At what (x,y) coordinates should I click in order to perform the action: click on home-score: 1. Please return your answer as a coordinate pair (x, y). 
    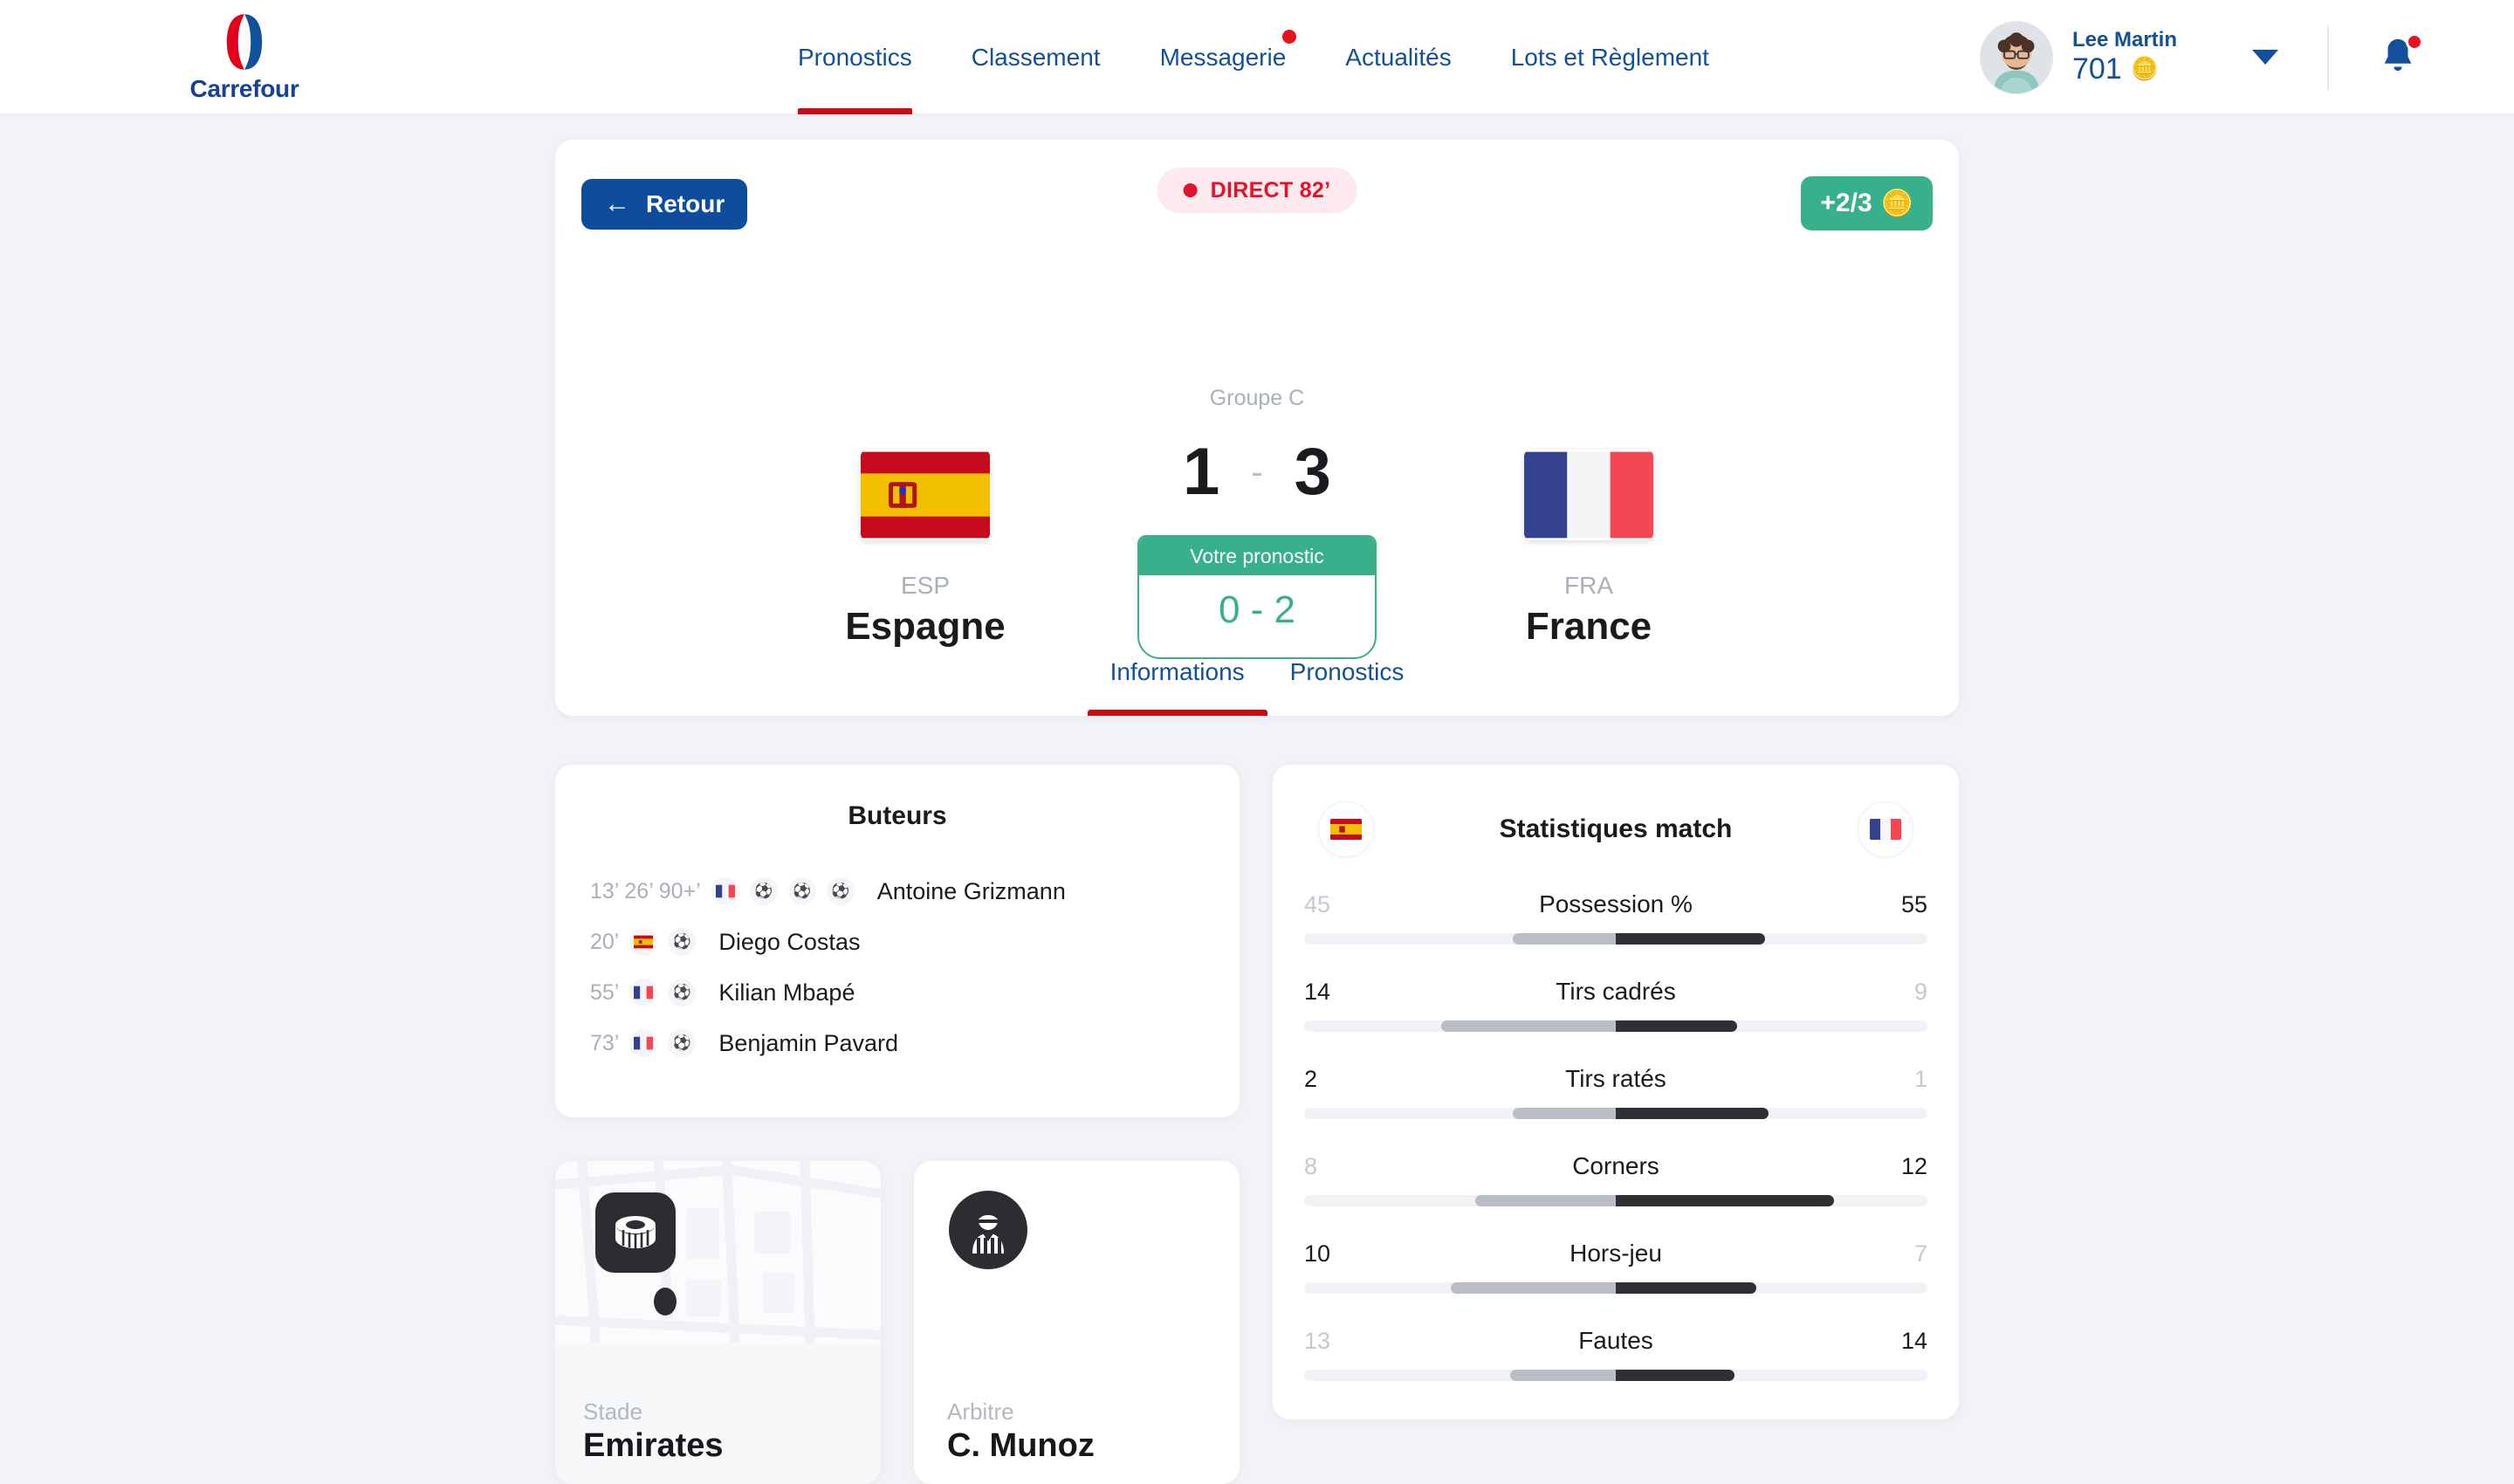
    Looking at the image, I should click on (1201, 472).